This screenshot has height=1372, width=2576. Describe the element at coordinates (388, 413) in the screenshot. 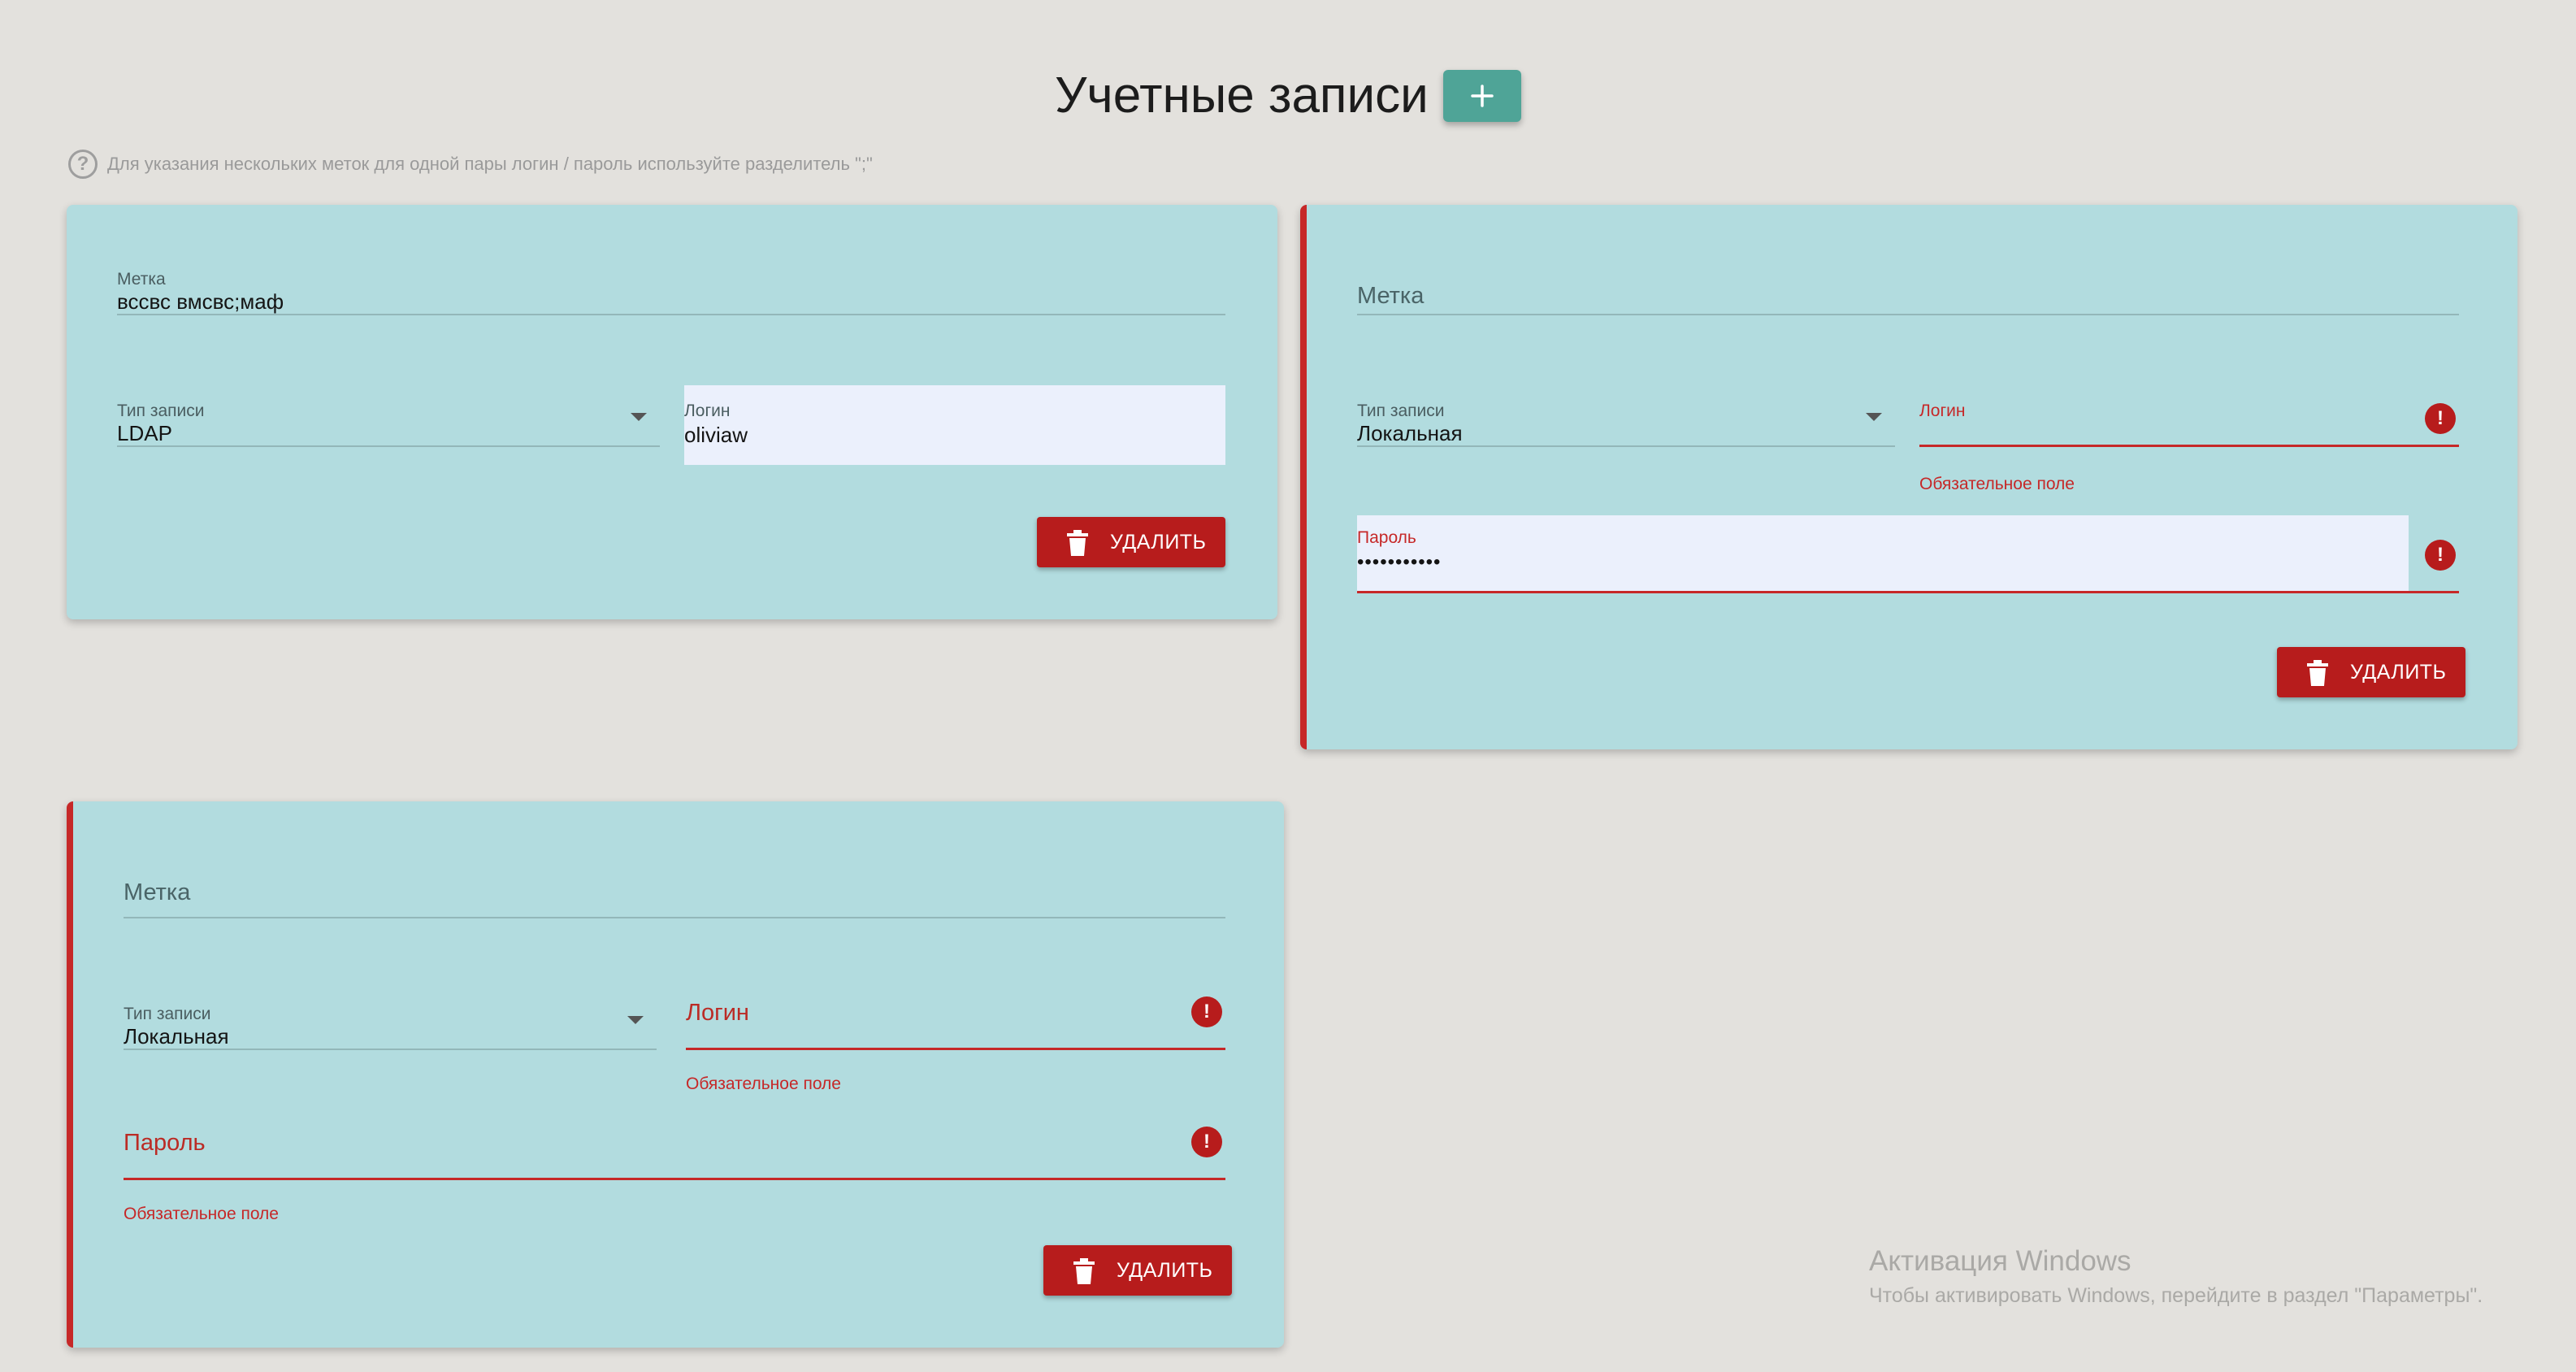

I see `type-select: Тип записи LDAP` at that location.